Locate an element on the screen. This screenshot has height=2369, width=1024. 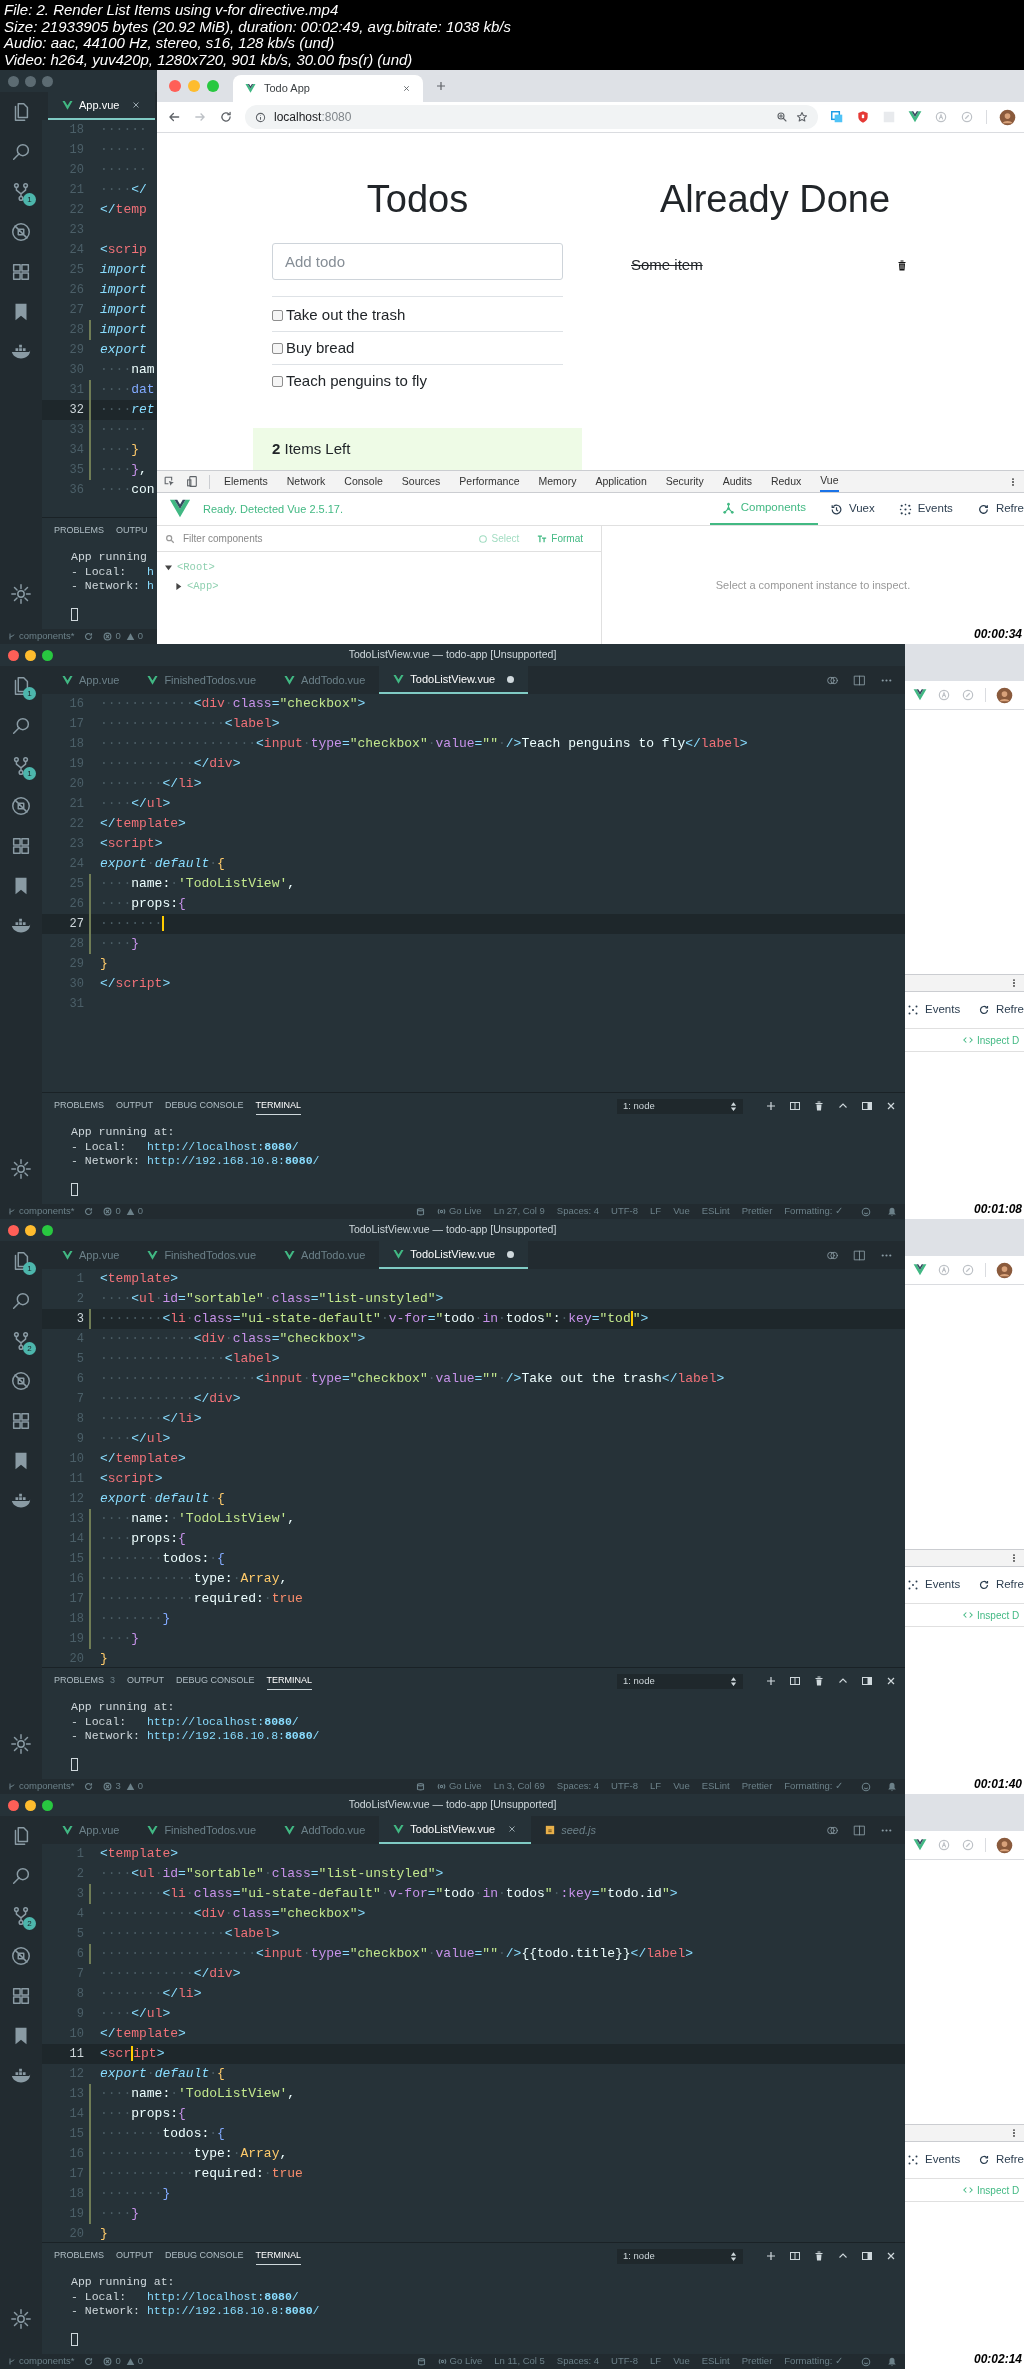
split-editor-icon is located at coordinates (859, 1255).